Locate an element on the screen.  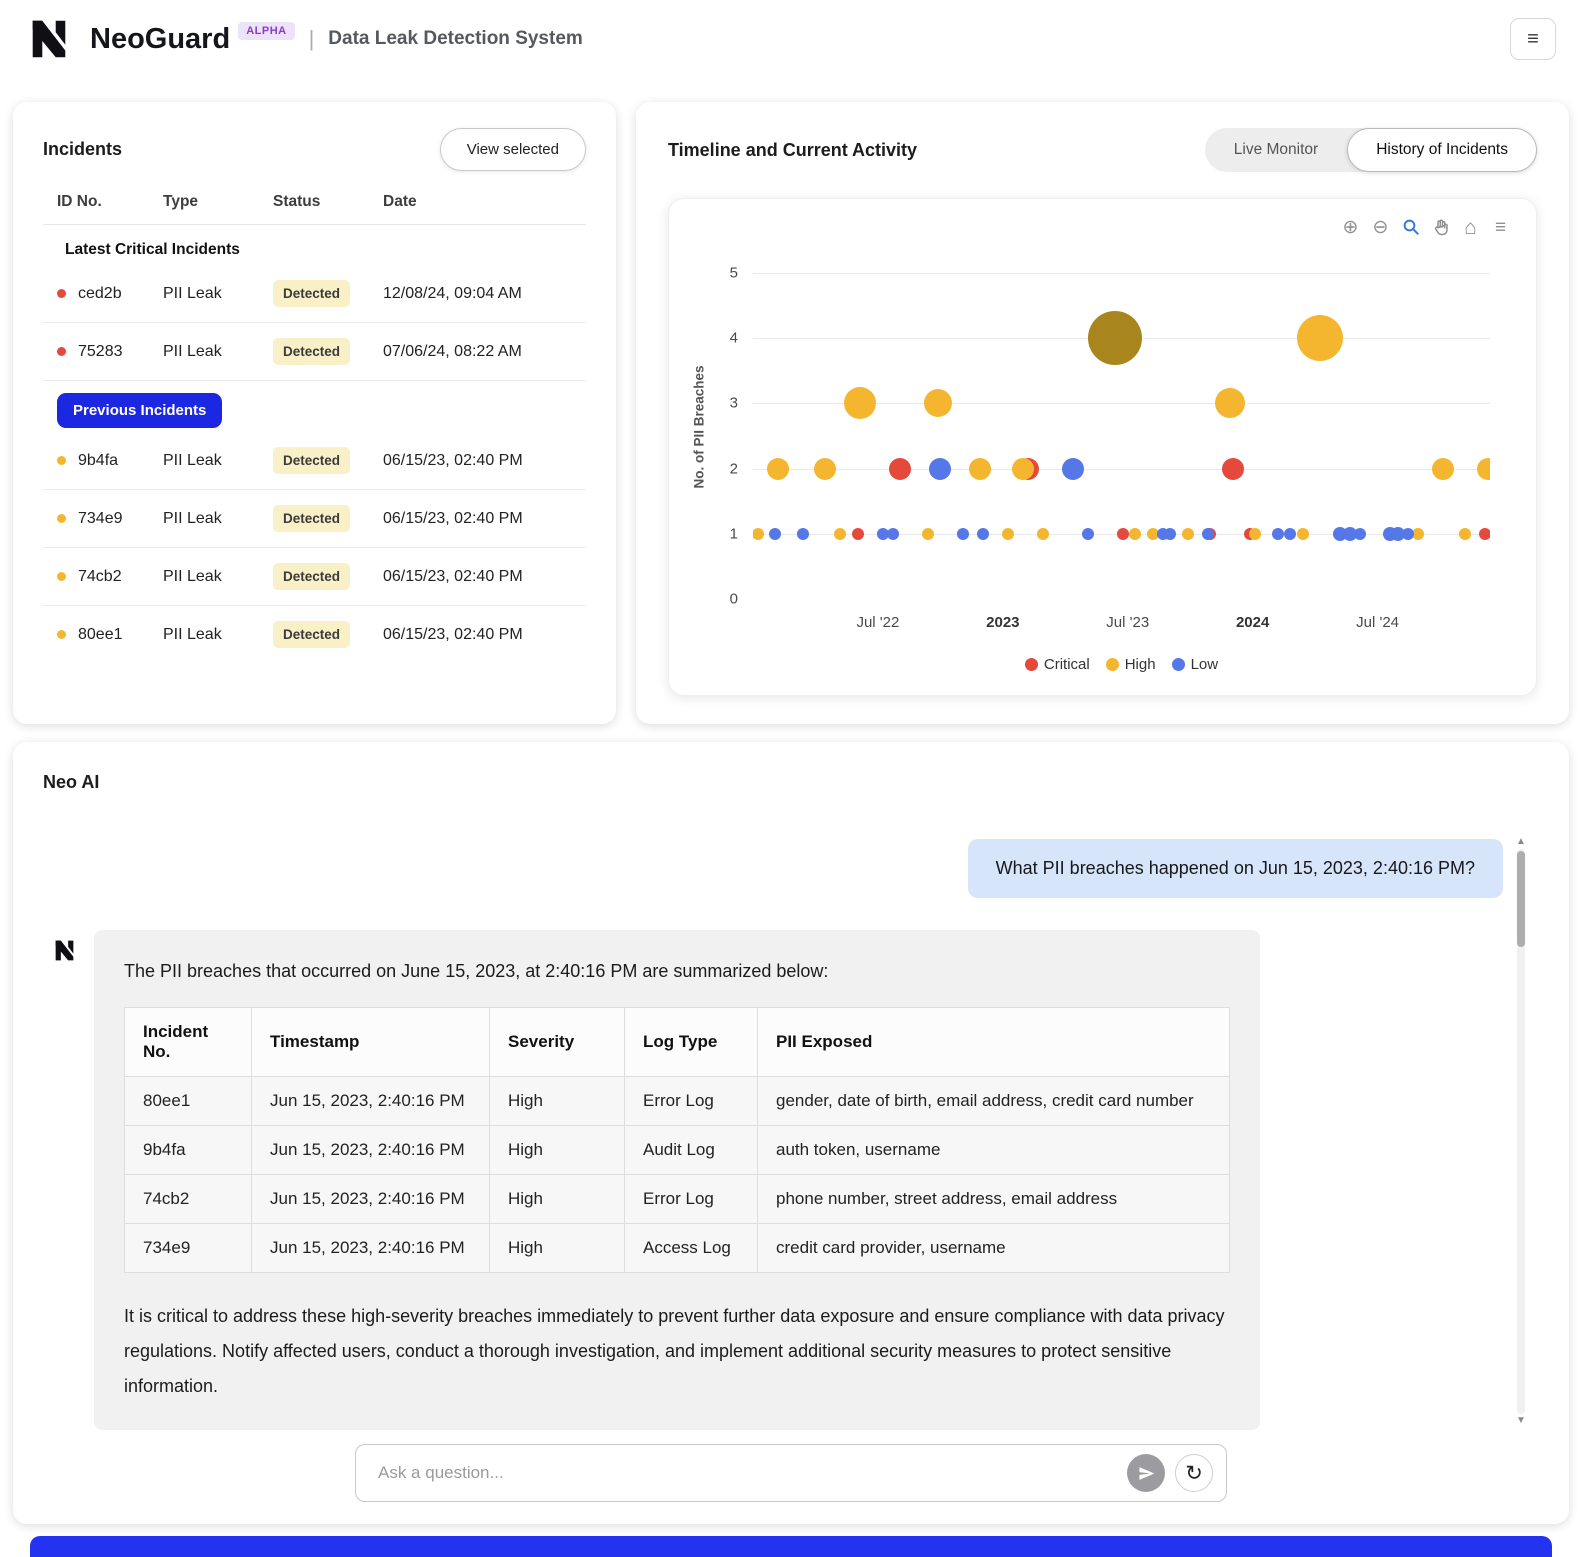
status-badge: Detected is located at coordinates (312, 576).